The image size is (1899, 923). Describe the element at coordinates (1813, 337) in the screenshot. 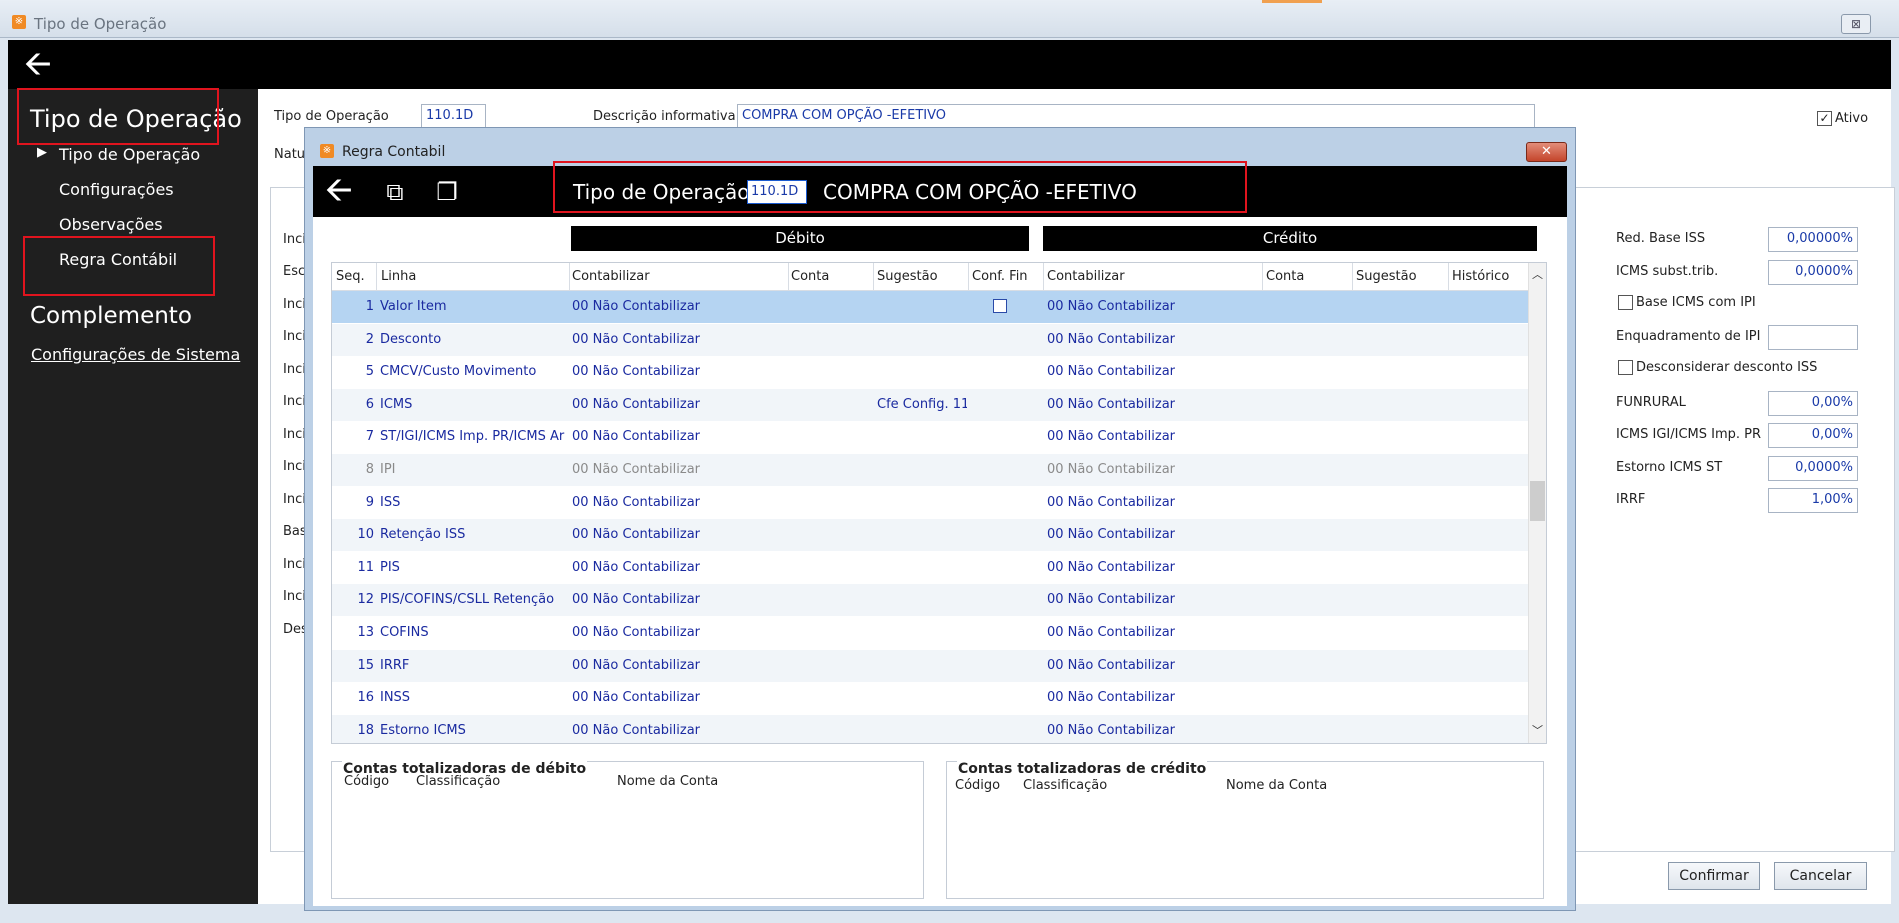

I see `right-field-input` at that location.